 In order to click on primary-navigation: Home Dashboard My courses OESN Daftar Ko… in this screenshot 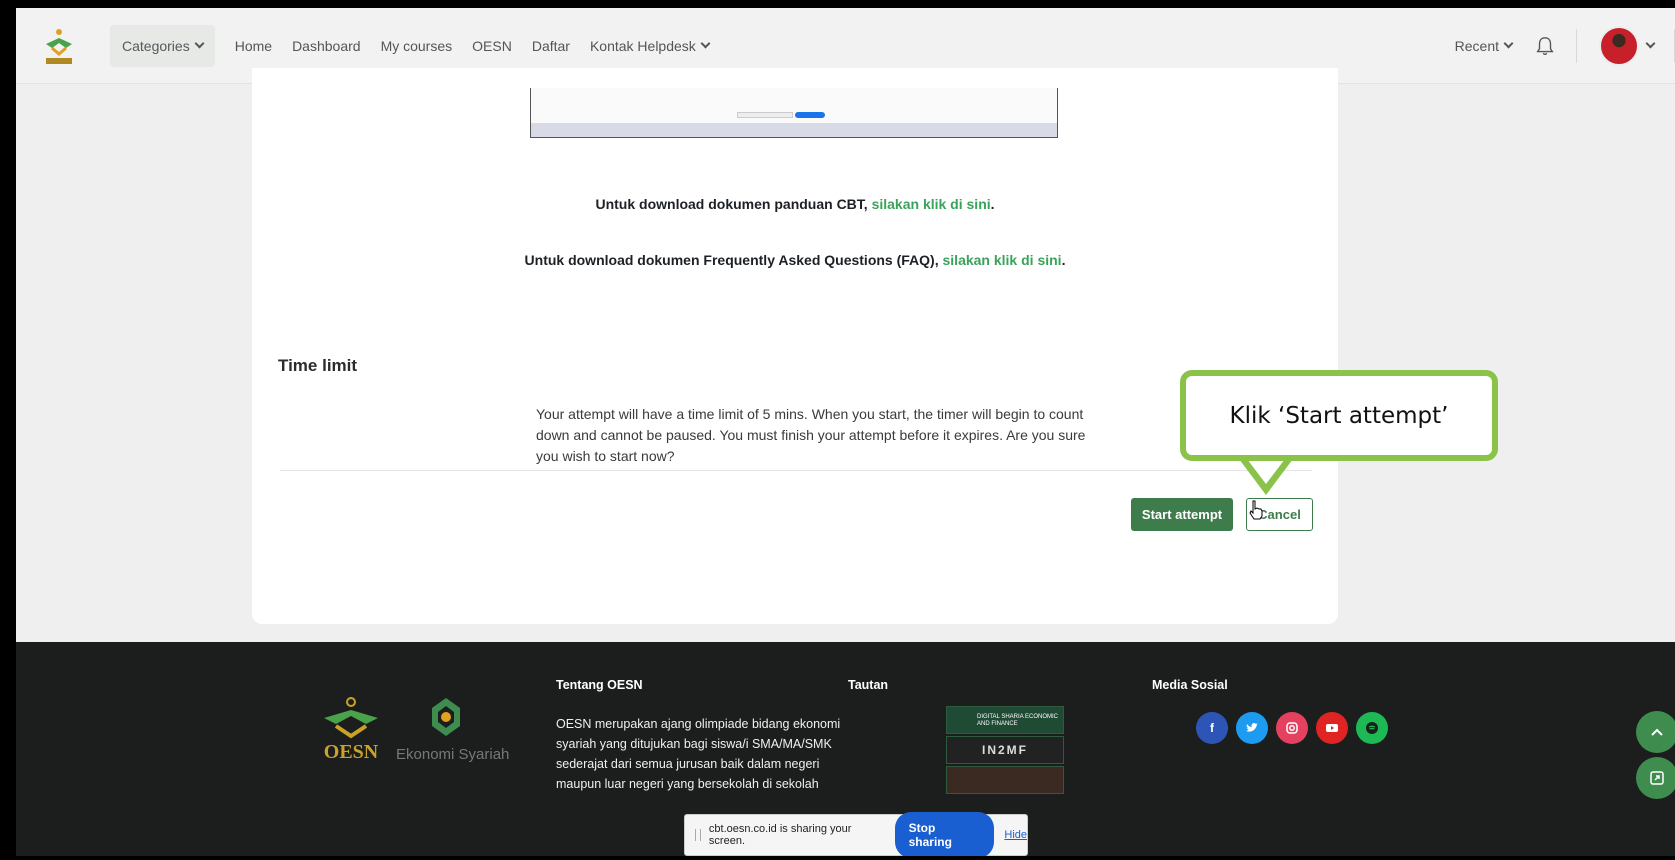, I will do `click(472, 46)`.